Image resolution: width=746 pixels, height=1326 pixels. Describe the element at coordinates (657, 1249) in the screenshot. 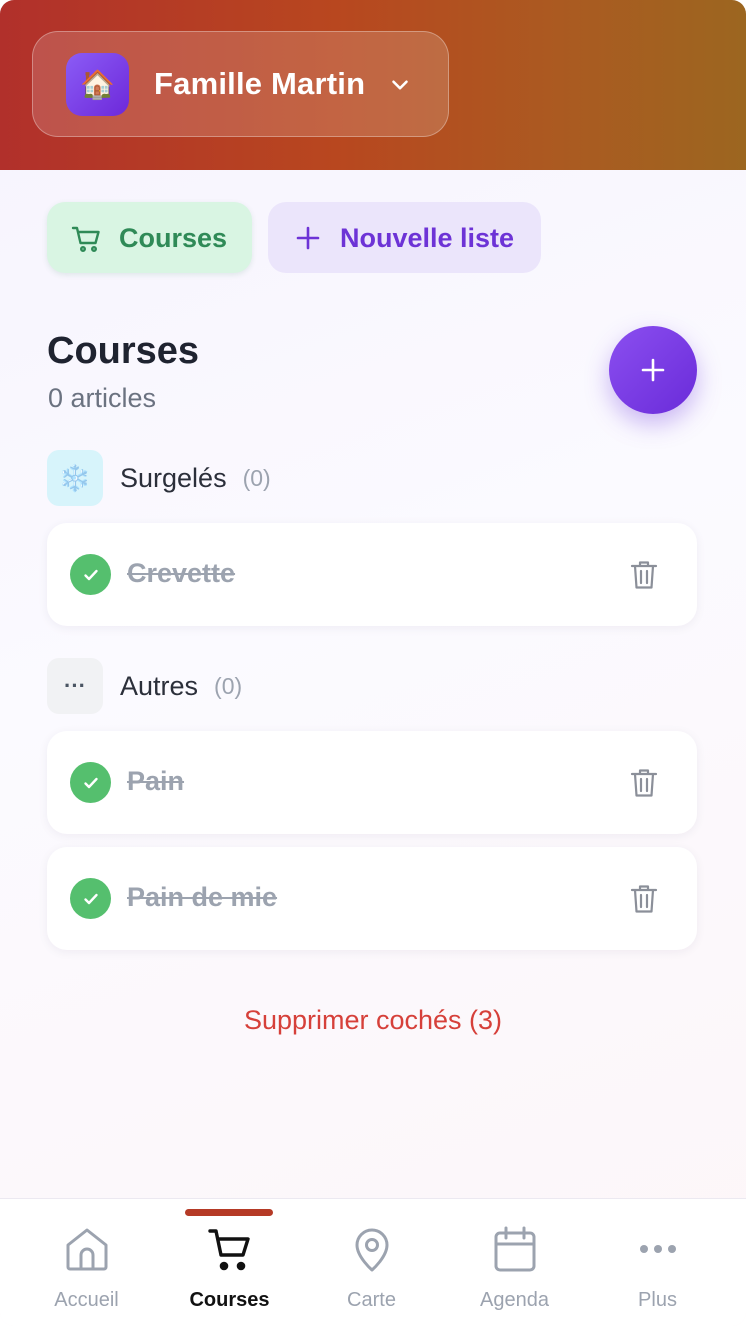

I see `more-icon` at that location.